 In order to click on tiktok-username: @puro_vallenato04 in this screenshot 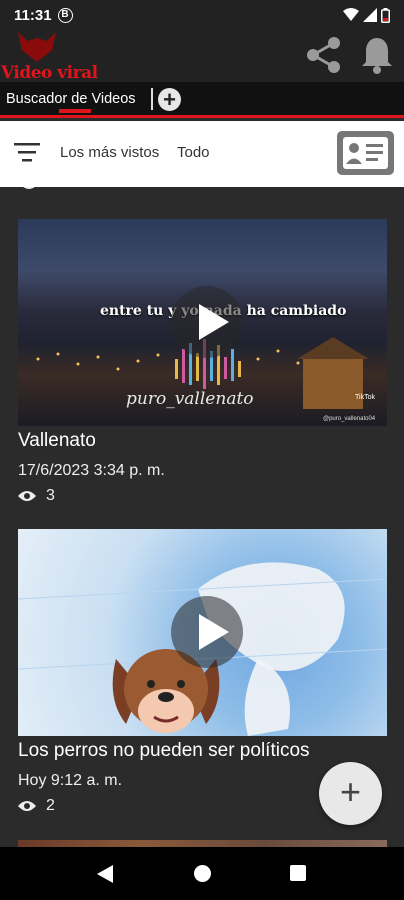, I will do `click(349, 419)`.